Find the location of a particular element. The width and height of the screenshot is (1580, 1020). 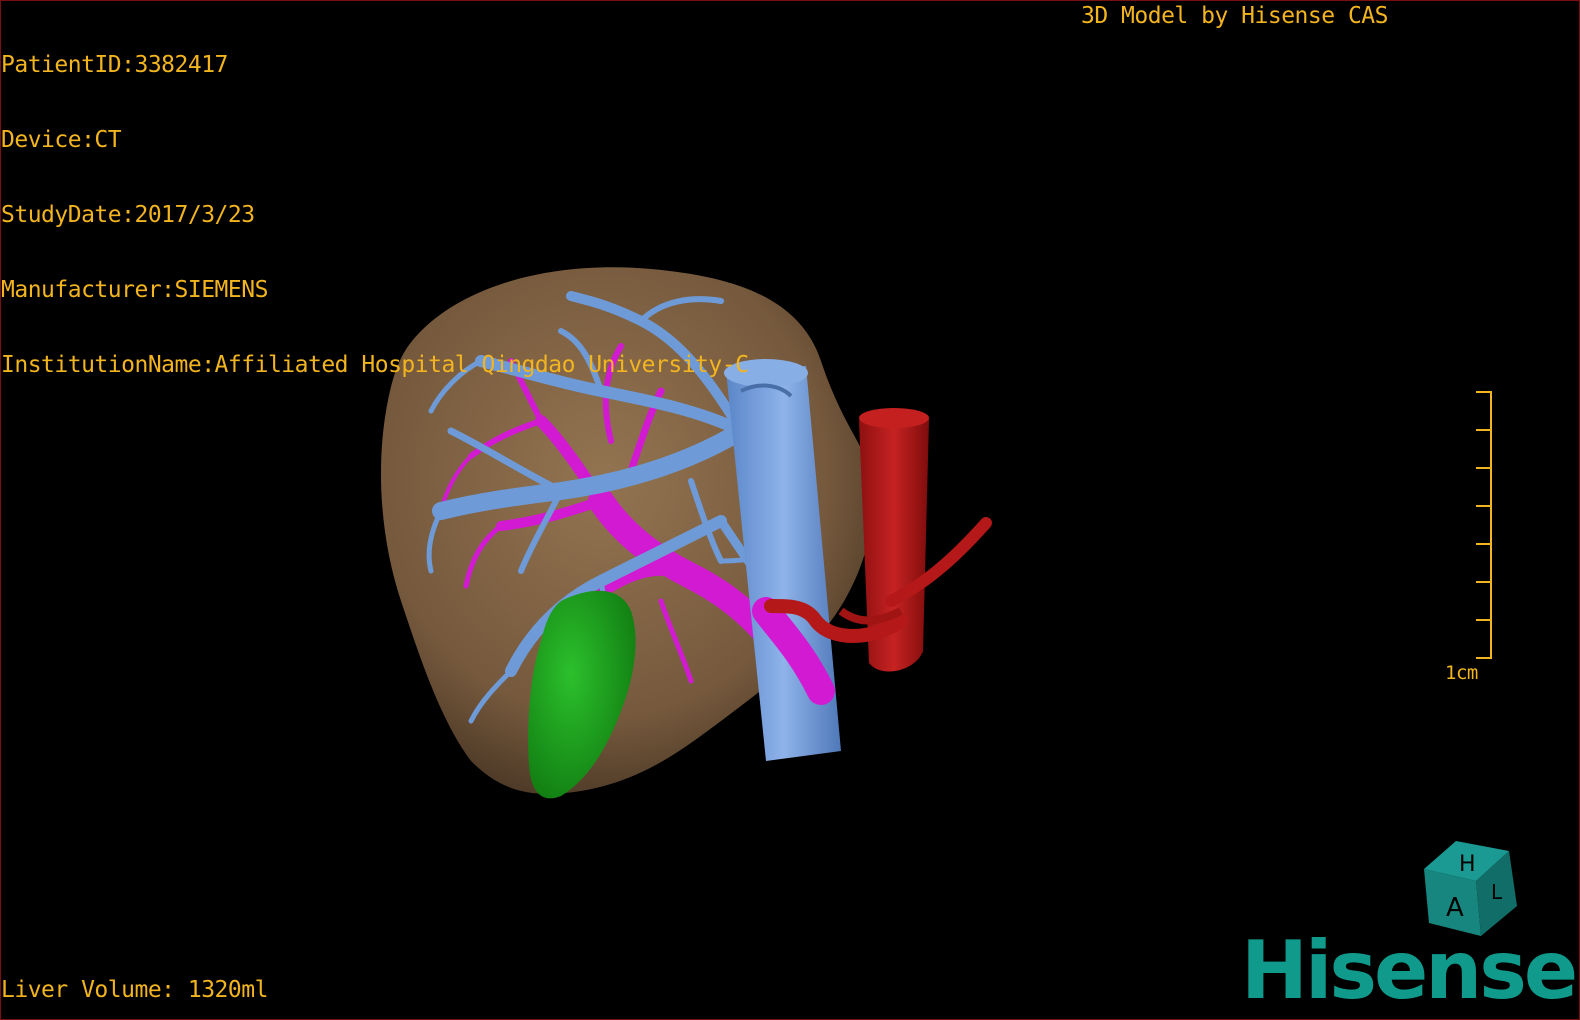

cube-face-side: L is located at coordinates (1497, 892).